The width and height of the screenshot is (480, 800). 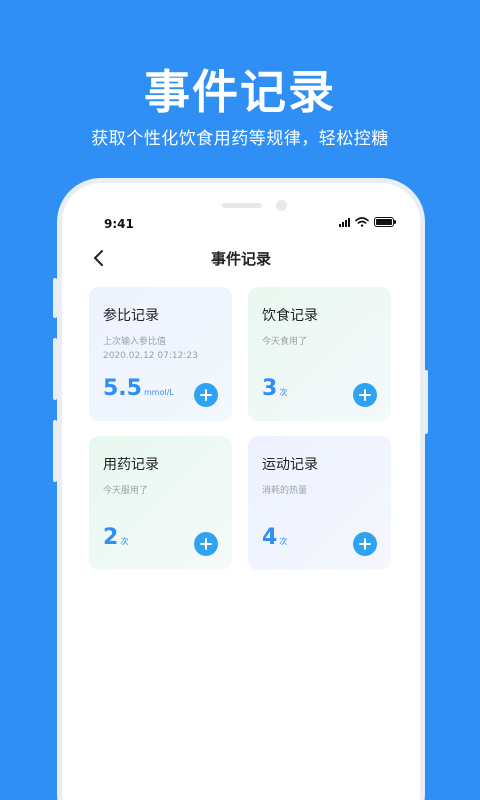 I want to click on phone-speaker, so click(x=242, y=205).